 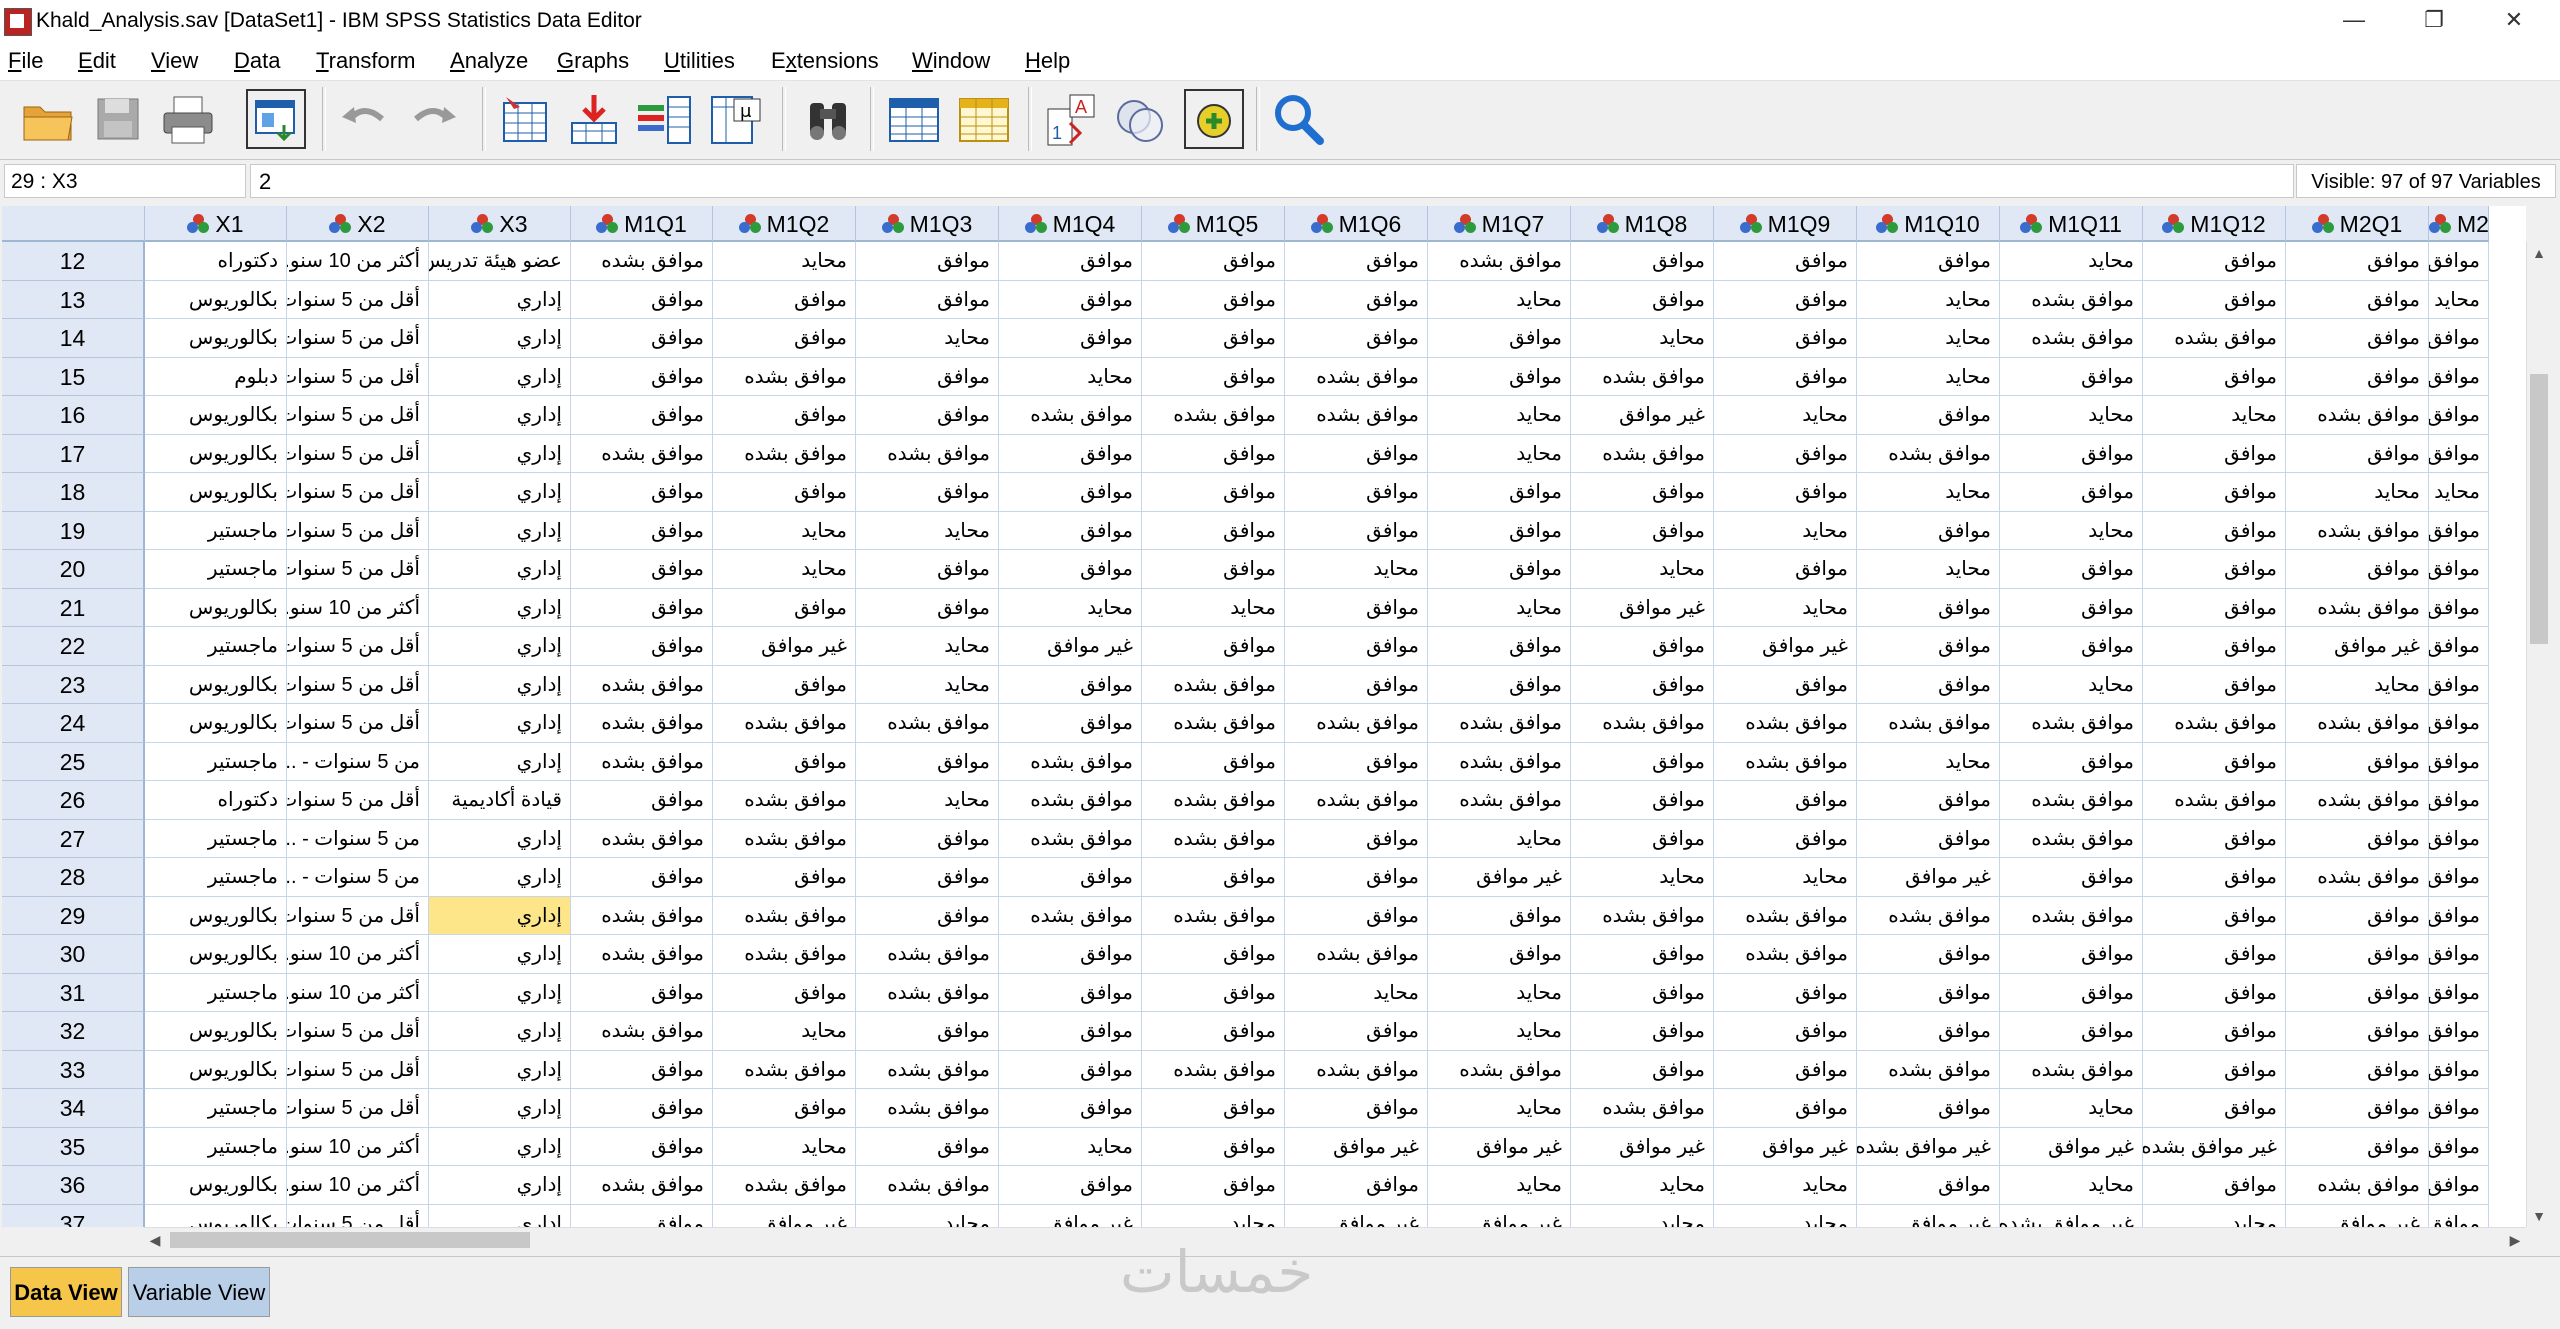 What do you see at coordinates (174, 61) in the screenshot?
I see `menu-view: View` at bounding box center [174, 61].